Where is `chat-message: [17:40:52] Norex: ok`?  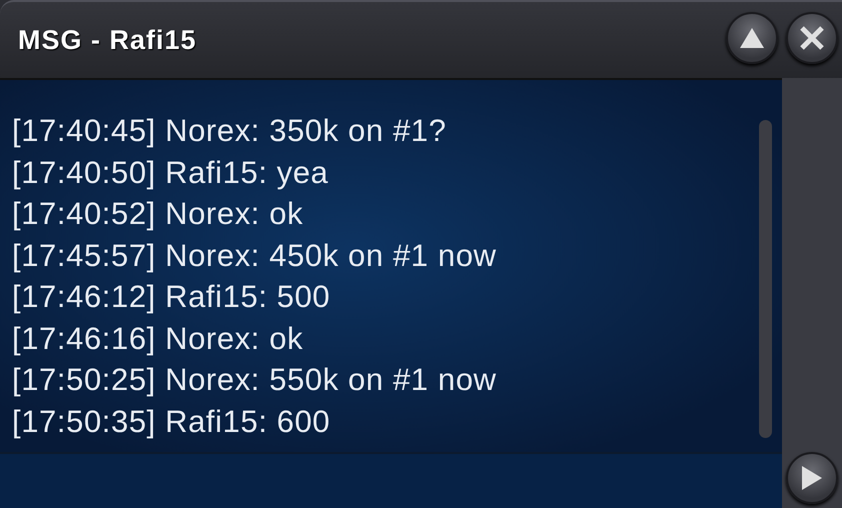 chat-message: [17:40:52] Norex: ok is located at coordinates (158, 214).